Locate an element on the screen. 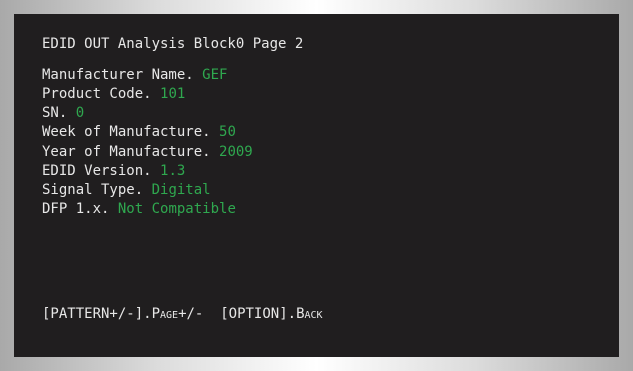  field-value: 0 is located at coordinates (80, 113).